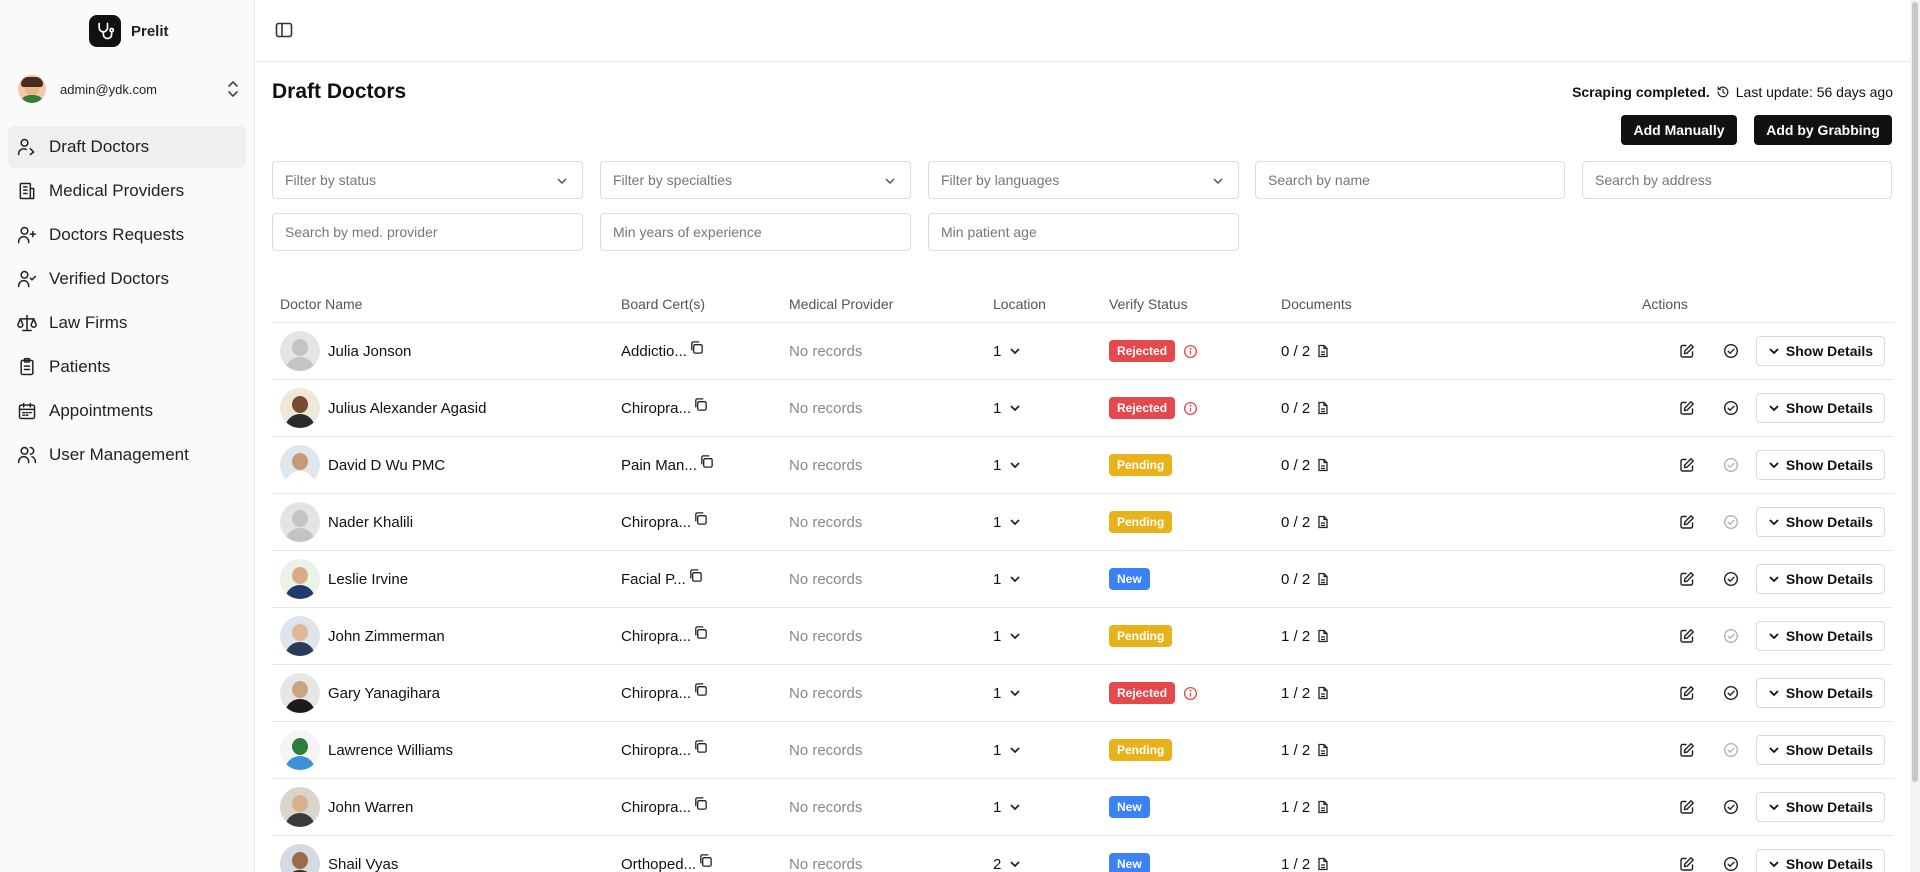 The height and width of the screenshot is (872, 1920). I want to click on med-provider-search-field, so click(427, 232).